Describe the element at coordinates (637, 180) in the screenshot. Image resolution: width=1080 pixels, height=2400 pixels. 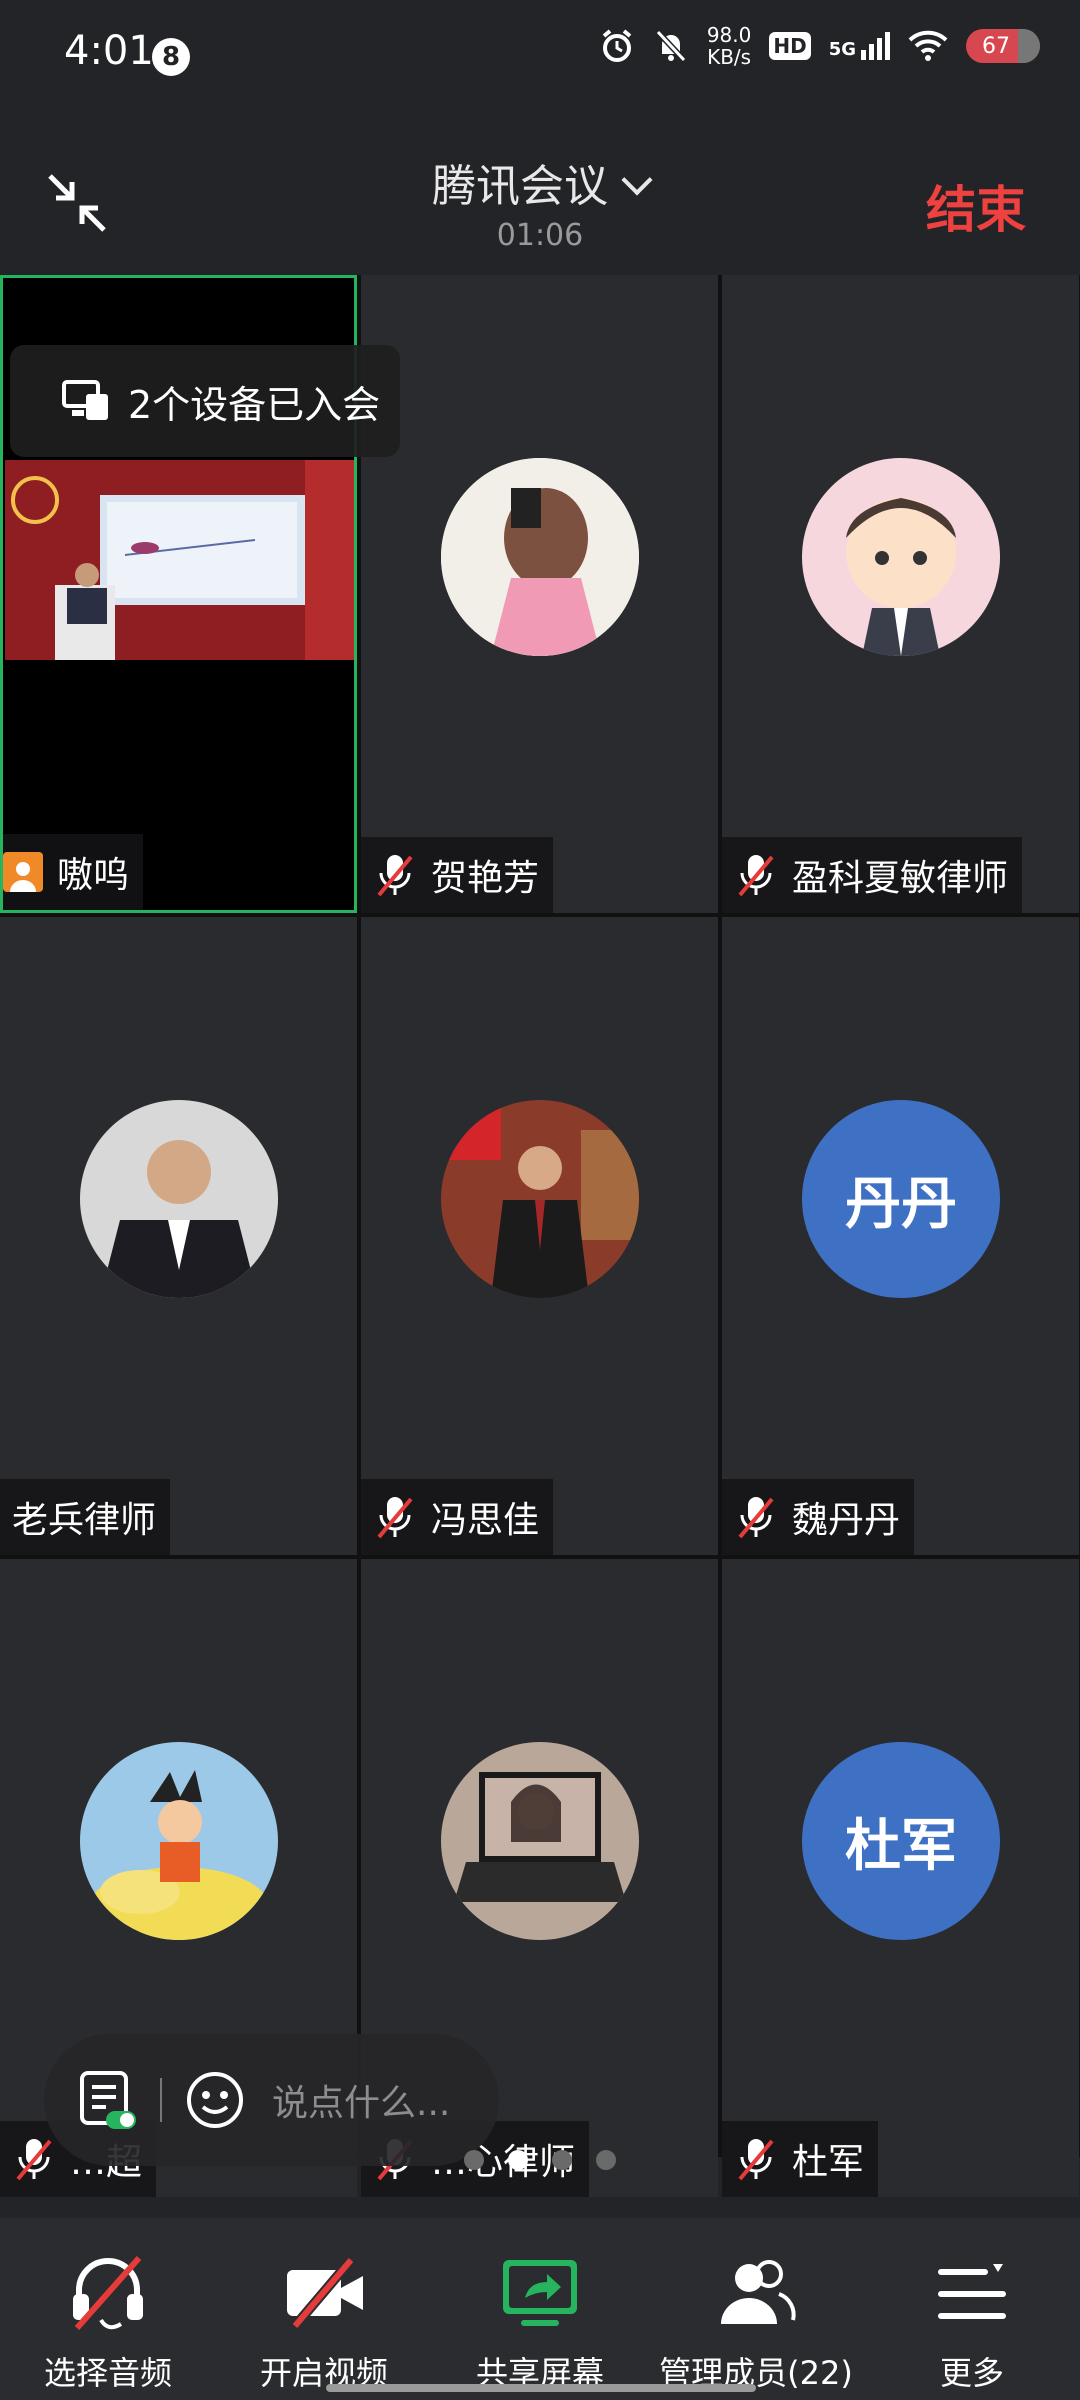
I see `chevron-down-icon` at that location.